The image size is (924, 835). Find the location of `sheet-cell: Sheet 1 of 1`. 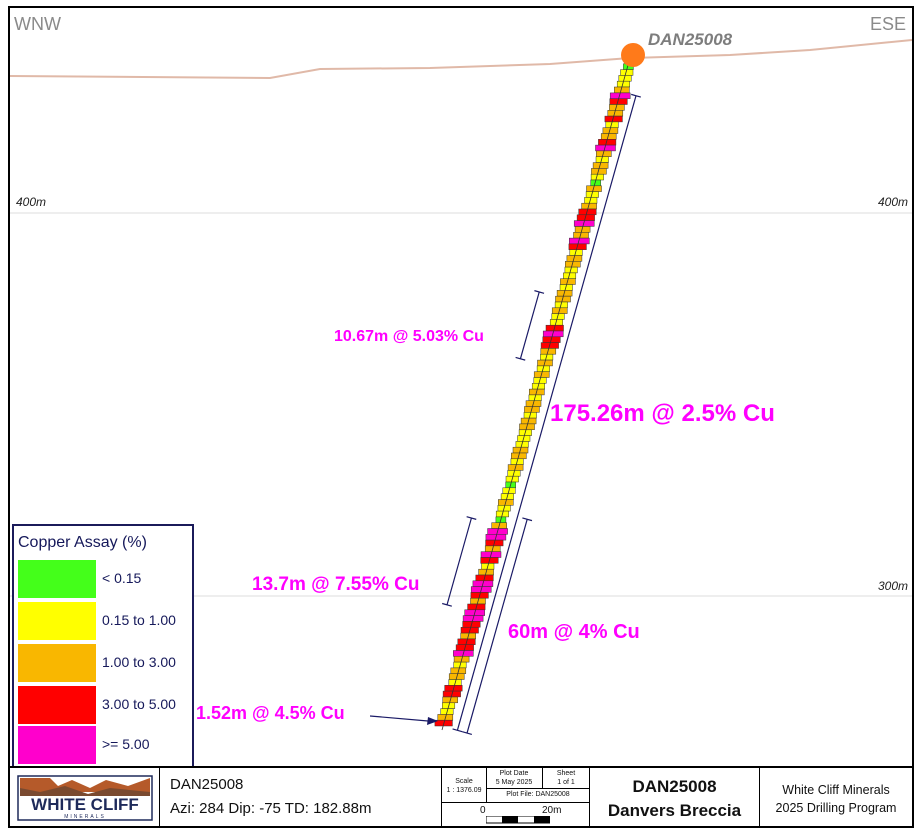

sheet-cell: Sheet 1 of 1 is located at coordinates (566, 778).